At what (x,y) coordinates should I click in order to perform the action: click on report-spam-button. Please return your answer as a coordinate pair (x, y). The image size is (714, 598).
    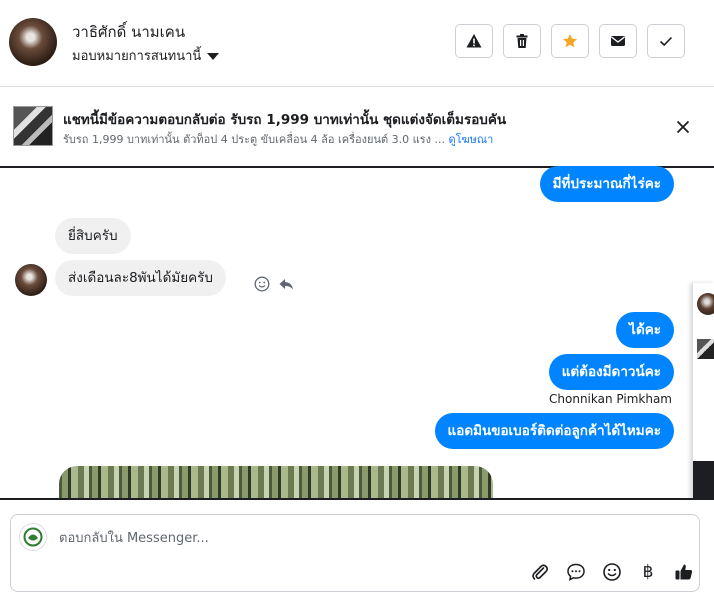
    Looking at the image, I should click on (474, 41).